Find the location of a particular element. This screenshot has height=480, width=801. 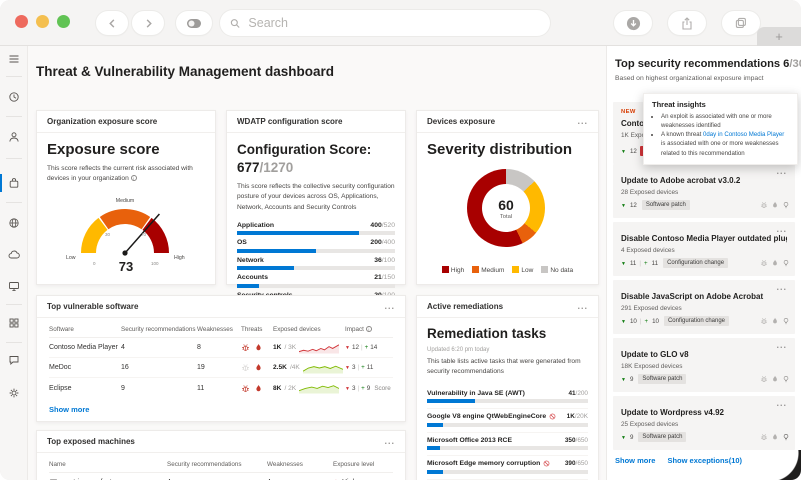

sidebar-item-messages is located at coordinates (14, 360).